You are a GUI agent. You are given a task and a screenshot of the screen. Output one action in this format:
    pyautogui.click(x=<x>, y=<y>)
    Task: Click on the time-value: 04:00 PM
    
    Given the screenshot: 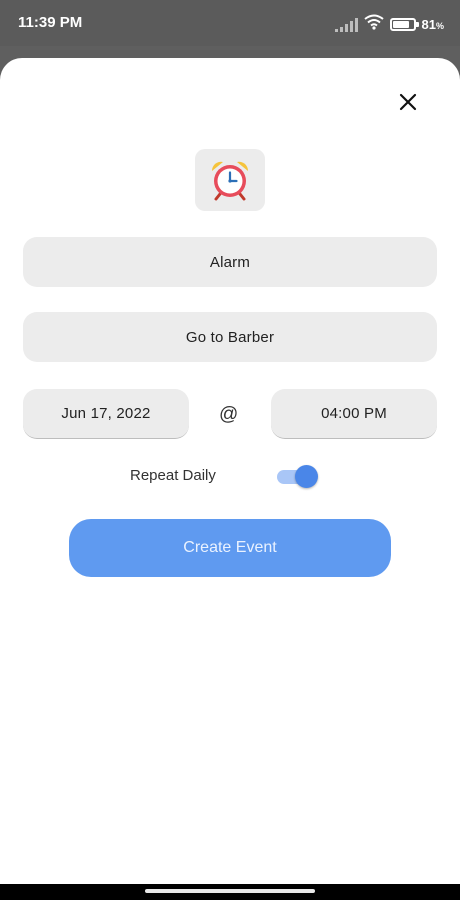 What is the action you would take?
    pyautogui.click(x=354, y=413)
    